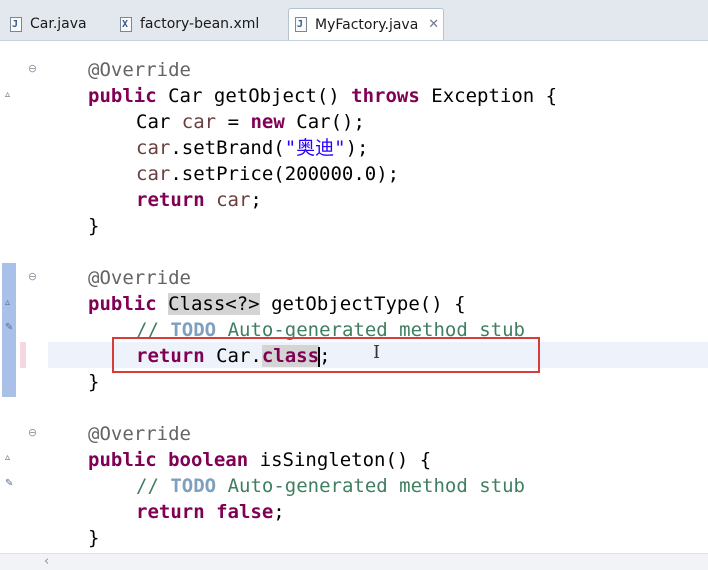 This screenshot has width=708, height=570. Describe the element at coordinates (268, 174) in the screenshot. I see `code-line: car.setPrice(200000.0);` at that location.